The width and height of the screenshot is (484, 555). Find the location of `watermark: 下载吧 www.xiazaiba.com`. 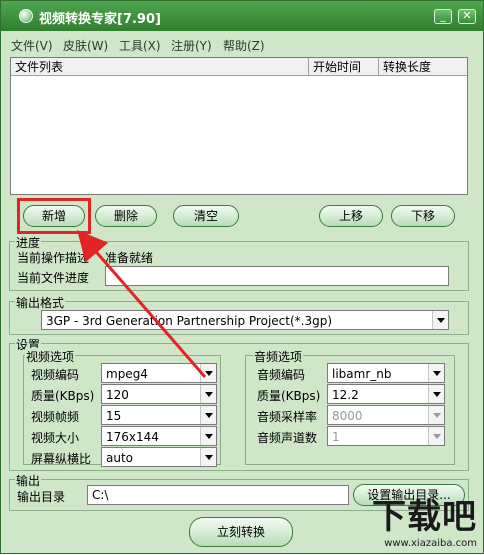

watermark: 下载吧 www.xiazaiba.com is located at coordinates (424, 519).